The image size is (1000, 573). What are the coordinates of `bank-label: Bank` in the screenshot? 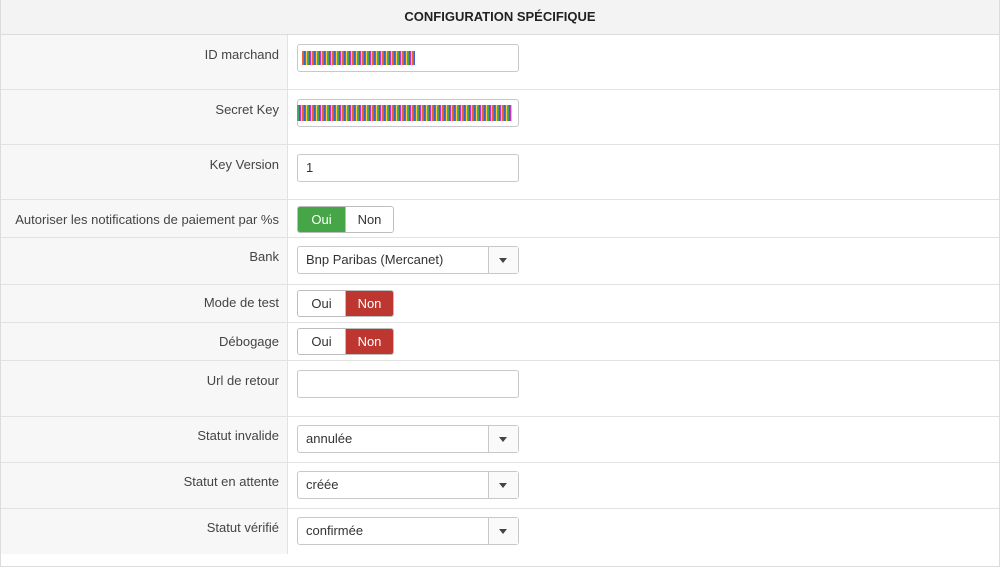 It's located at (144, 261).